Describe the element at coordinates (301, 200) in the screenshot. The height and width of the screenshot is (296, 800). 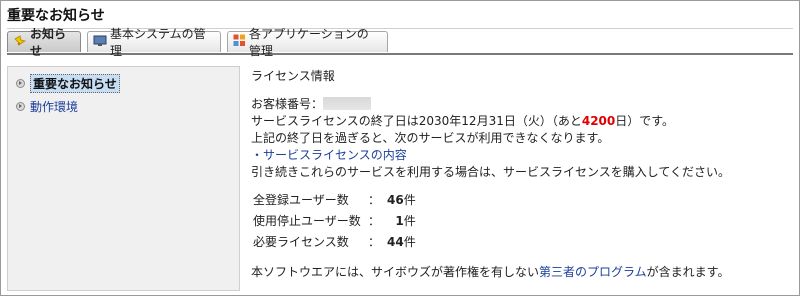
I see `stat-label: 全登録ユーザー数` at that location.